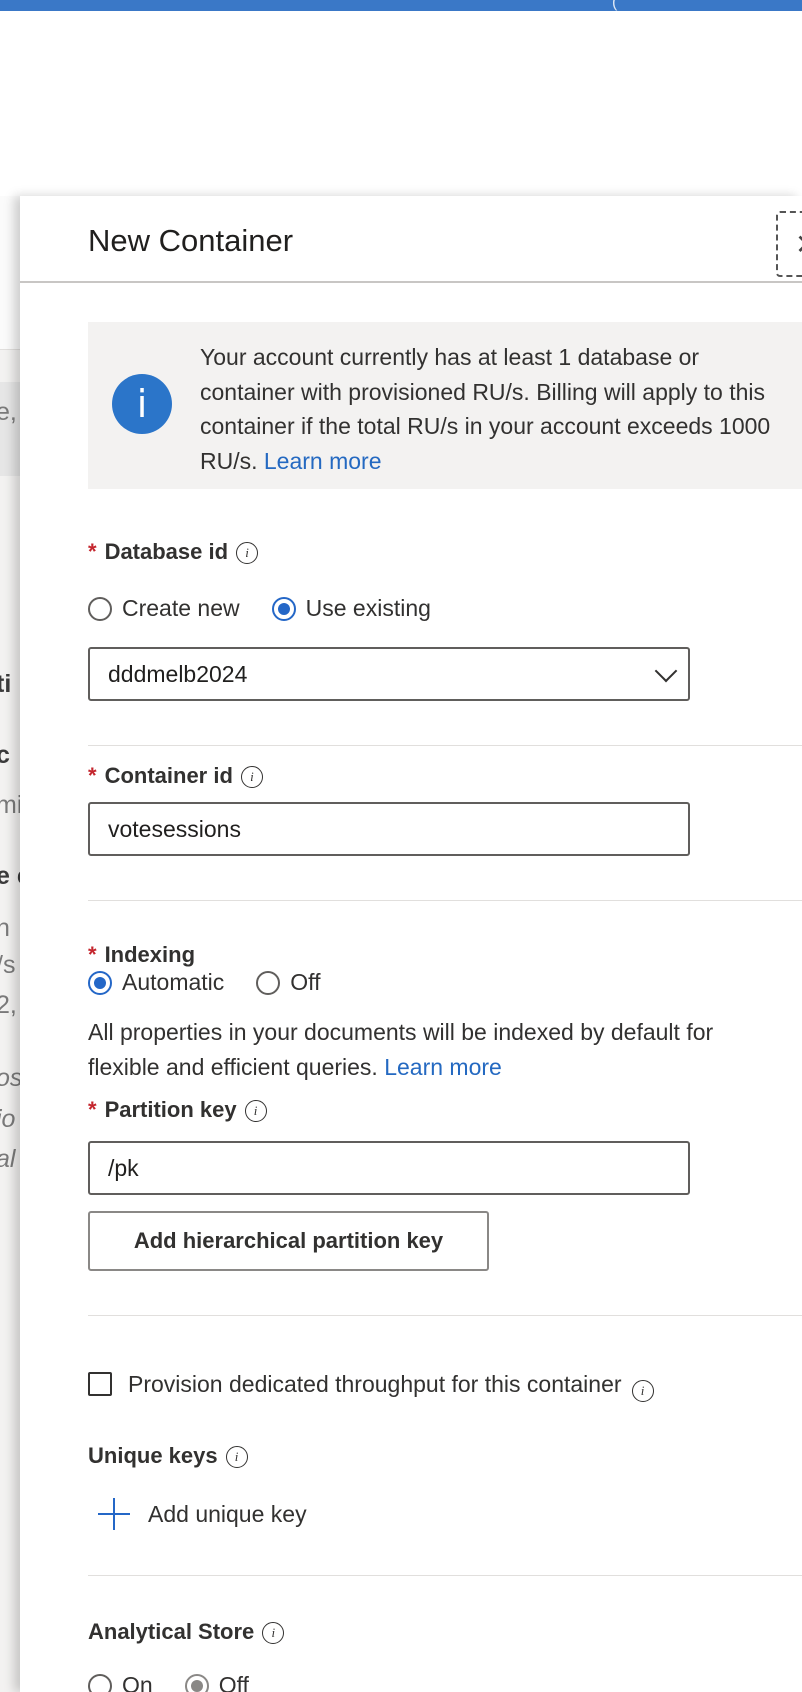 The image size is (802, 1692). What do you see at coordinates (216, 1682) in the screenshot?
I see `radio-analytical-off: Off` at bounding box center [216, 1682].